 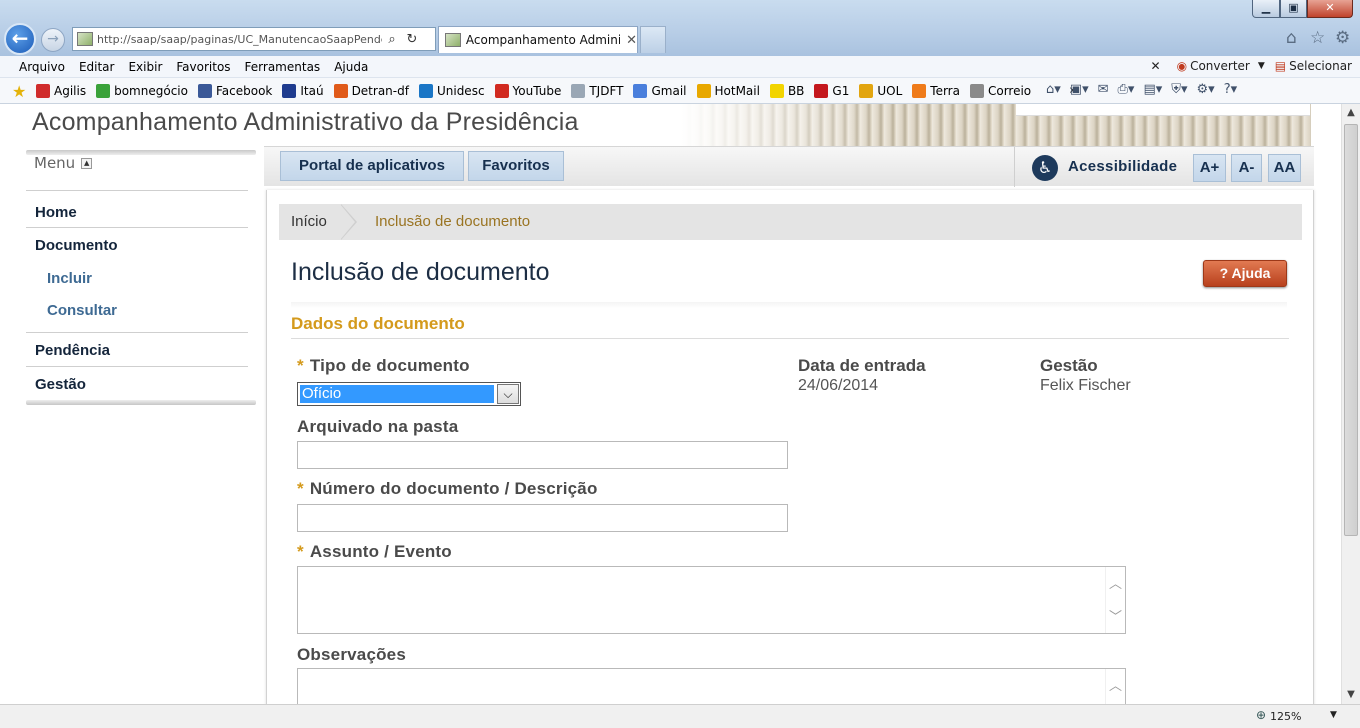 I want to click on home-icon: ⌂, so click(x=1291, y=38).